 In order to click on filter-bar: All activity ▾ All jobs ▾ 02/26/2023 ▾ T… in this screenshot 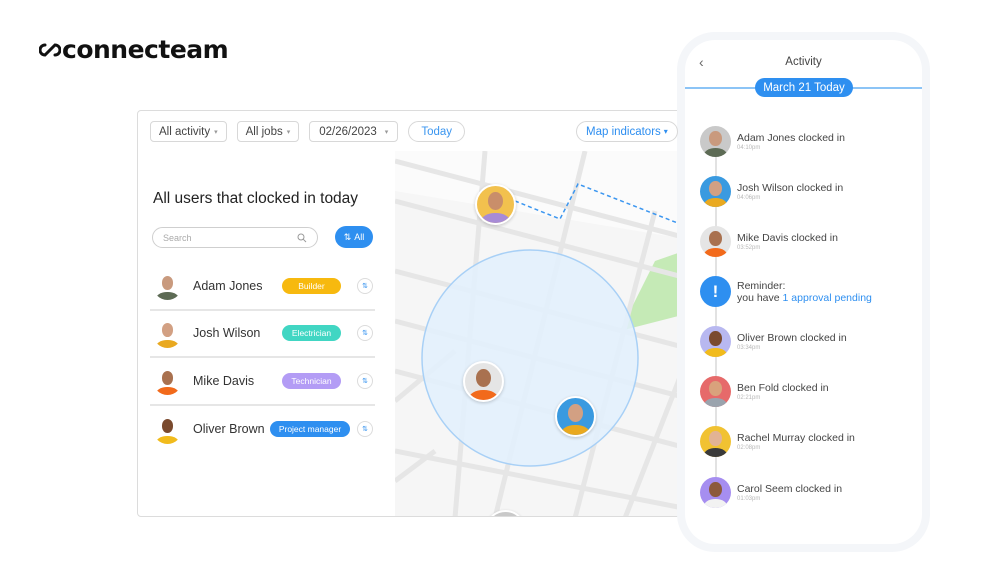, I will do `click(307, 131)`.